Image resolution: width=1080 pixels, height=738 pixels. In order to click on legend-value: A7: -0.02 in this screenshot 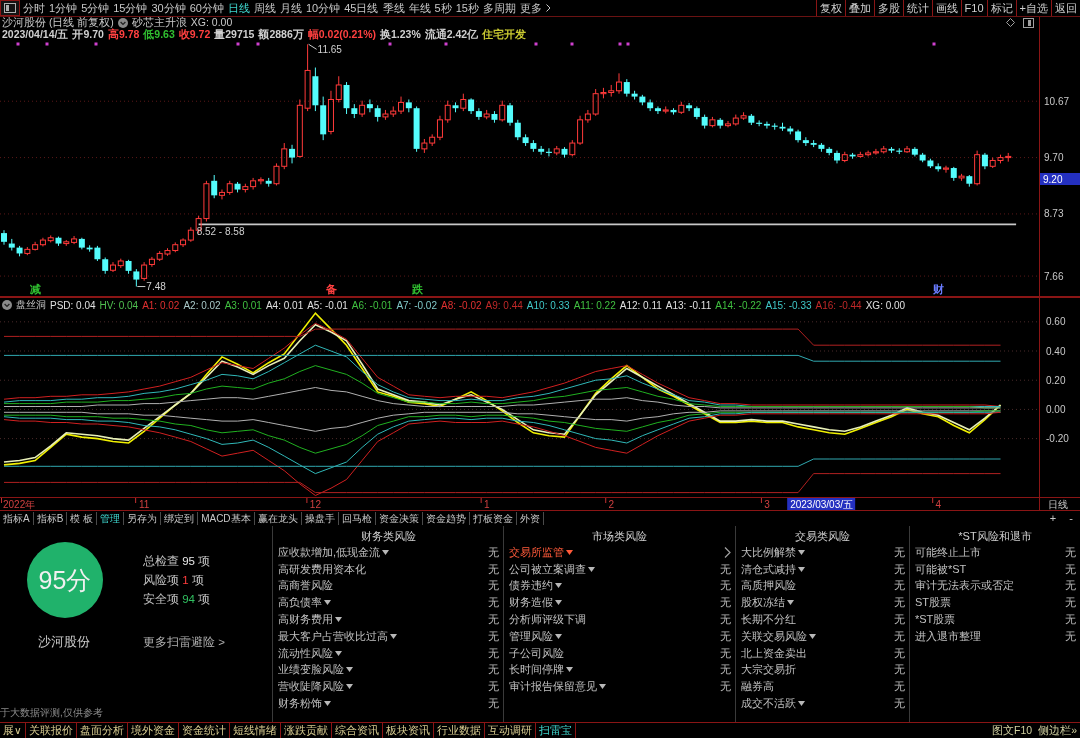, I will do `click(416, 305)`.